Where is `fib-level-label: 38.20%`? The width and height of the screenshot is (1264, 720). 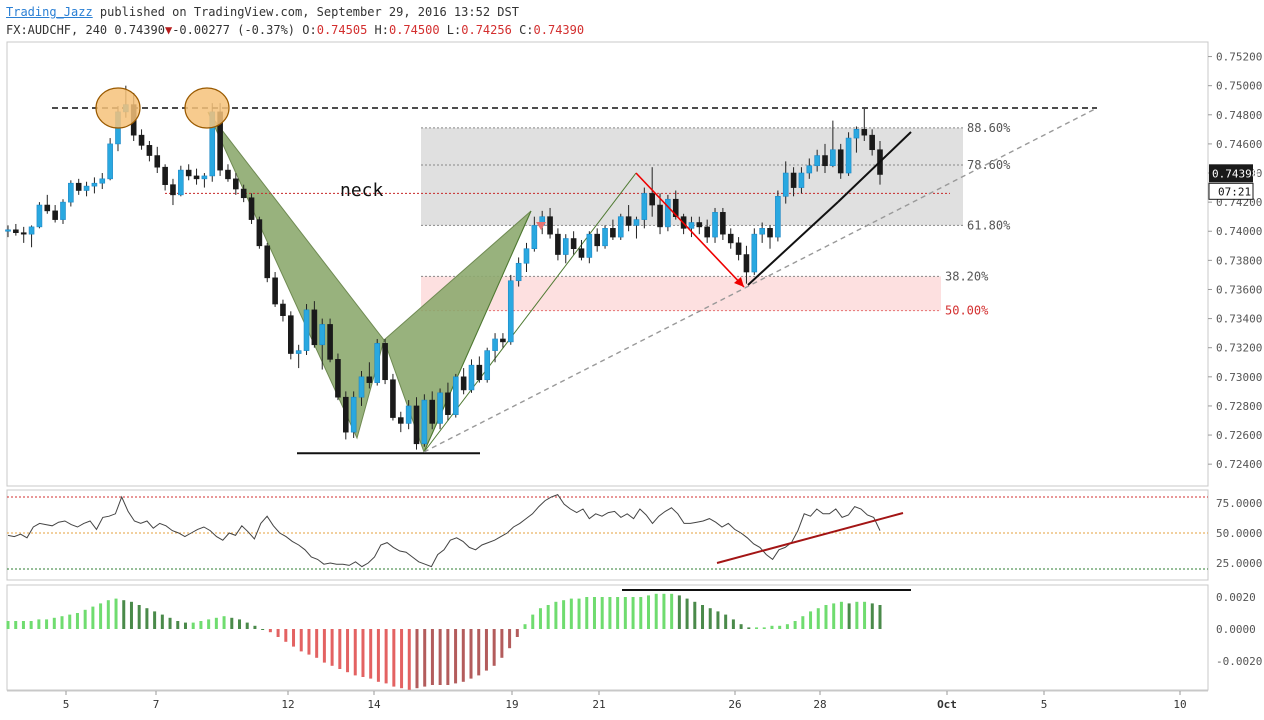 fib-level-label: 38.20% is located at coordinates (967, 276).